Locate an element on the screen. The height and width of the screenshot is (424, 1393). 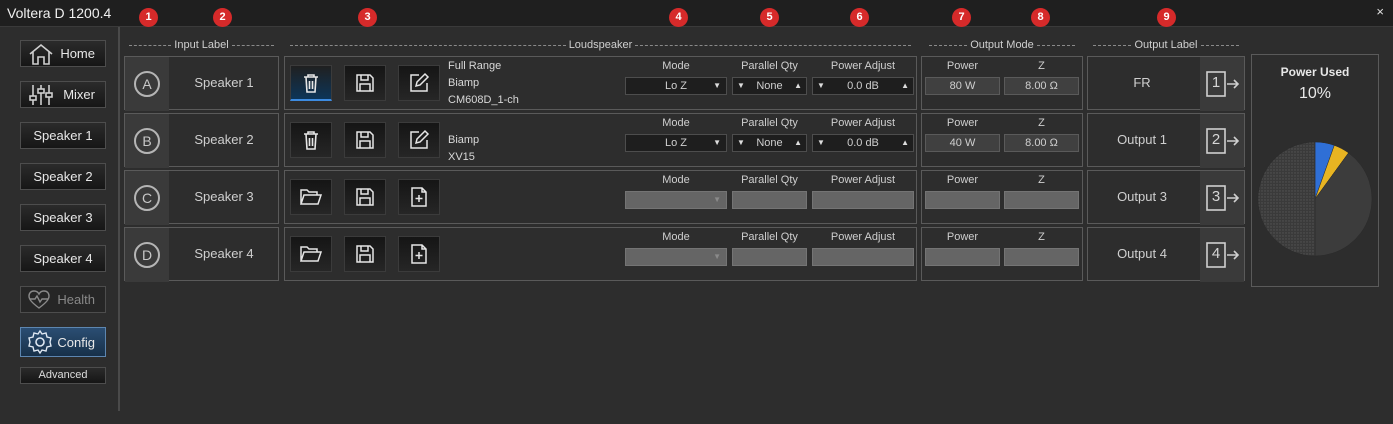
loudspeaker-info-line: Biamp is located at coordinates (464, 83).